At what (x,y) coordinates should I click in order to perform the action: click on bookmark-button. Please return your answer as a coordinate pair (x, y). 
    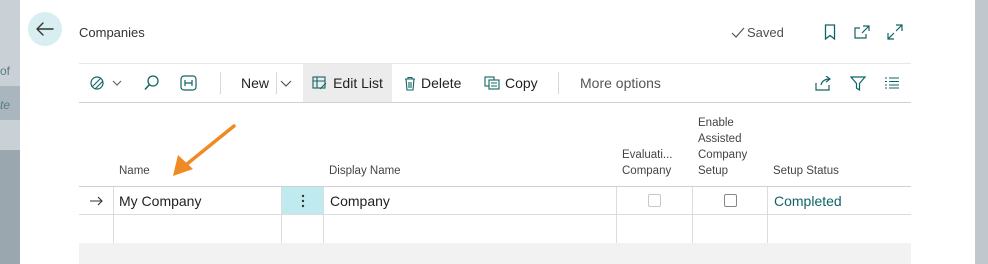
    Looking at the image, I should click on (830, 32).